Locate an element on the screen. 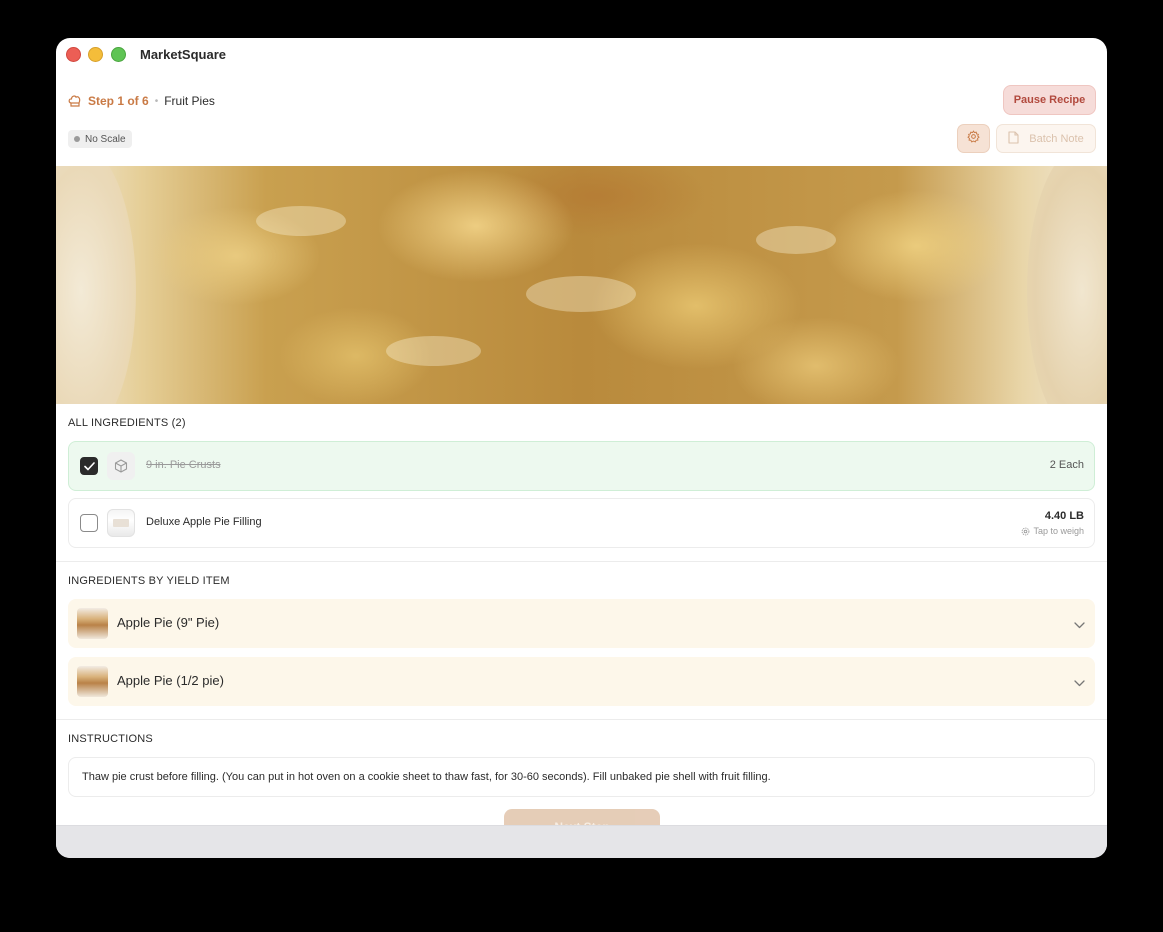 The height and width of the screenshot is (932, 1163). pie-crust-left is located at coordinates (96, 285).